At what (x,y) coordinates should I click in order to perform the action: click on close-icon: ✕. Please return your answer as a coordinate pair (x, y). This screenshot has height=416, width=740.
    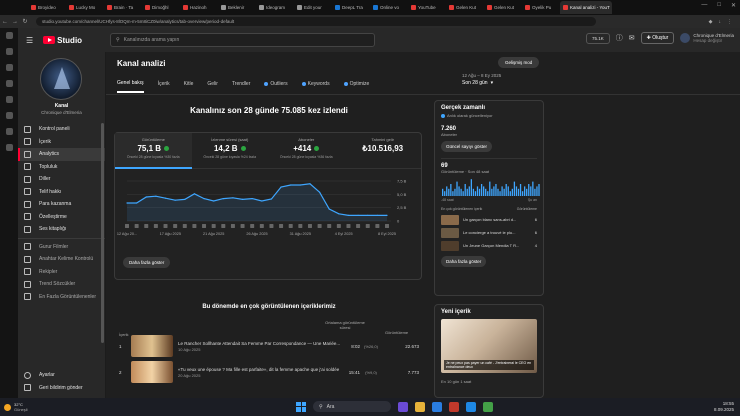
    Looking at the image, I should click on (733, 5).